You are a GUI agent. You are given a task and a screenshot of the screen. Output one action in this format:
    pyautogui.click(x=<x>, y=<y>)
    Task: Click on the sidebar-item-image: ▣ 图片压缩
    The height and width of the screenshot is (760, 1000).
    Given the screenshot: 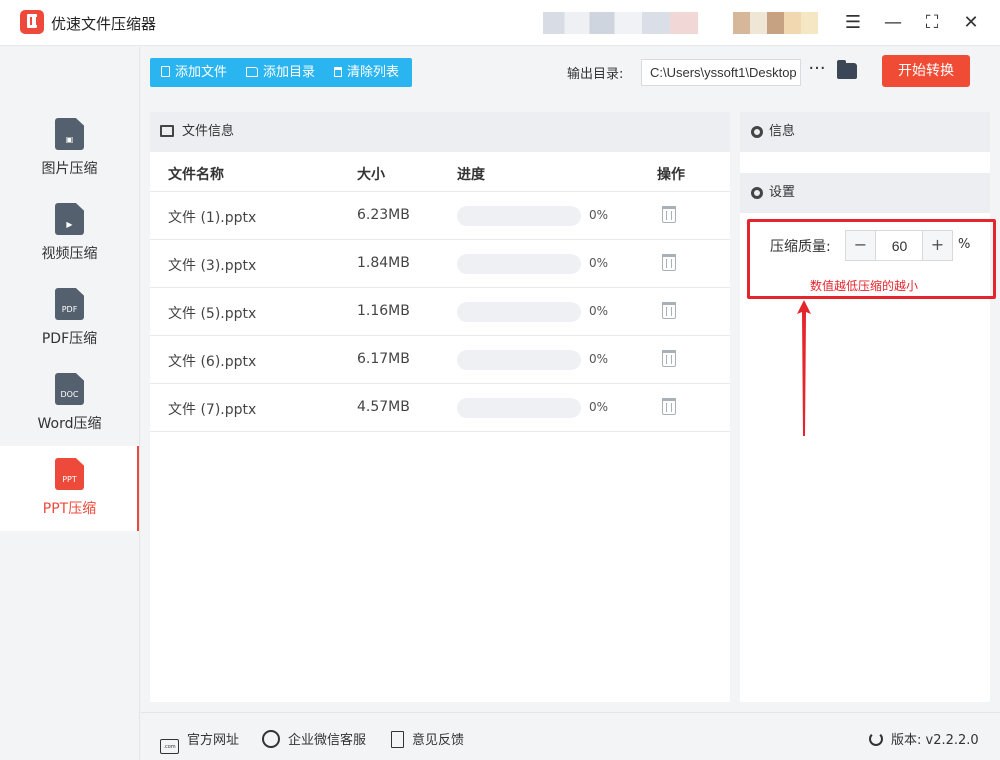 What is the action you would take?
    pyautogui.click(x=69, y=148)
    